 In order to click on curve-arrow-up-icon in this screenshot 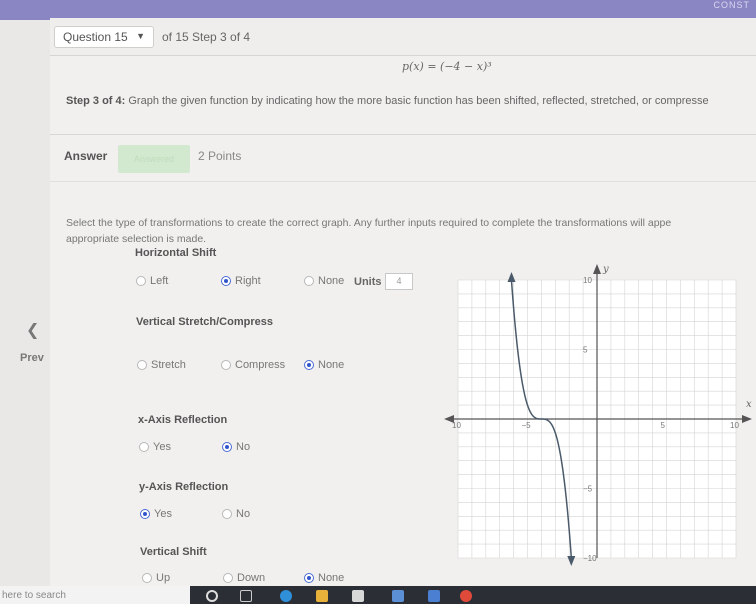, I will do `click(511, 277)`.